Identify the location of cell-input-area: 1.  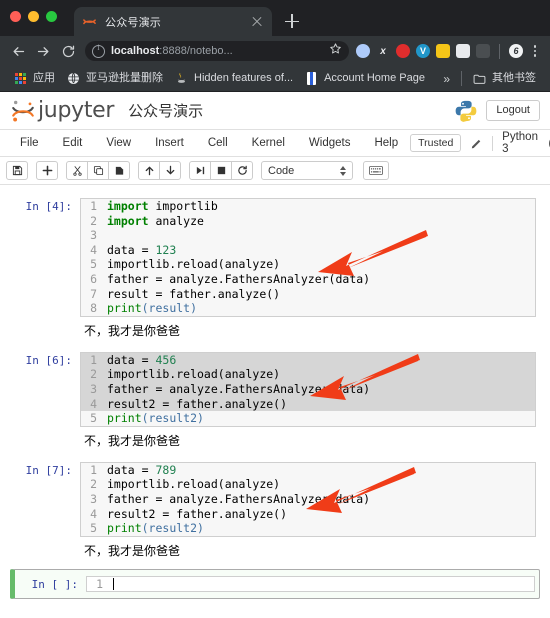
(310, 584).